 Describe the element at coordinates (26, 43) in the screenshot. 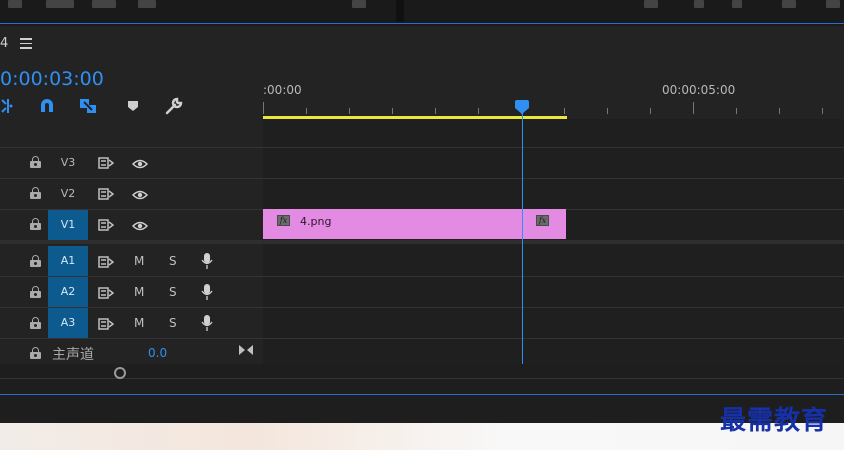

I see `hamburger-menu-icon` at that location.